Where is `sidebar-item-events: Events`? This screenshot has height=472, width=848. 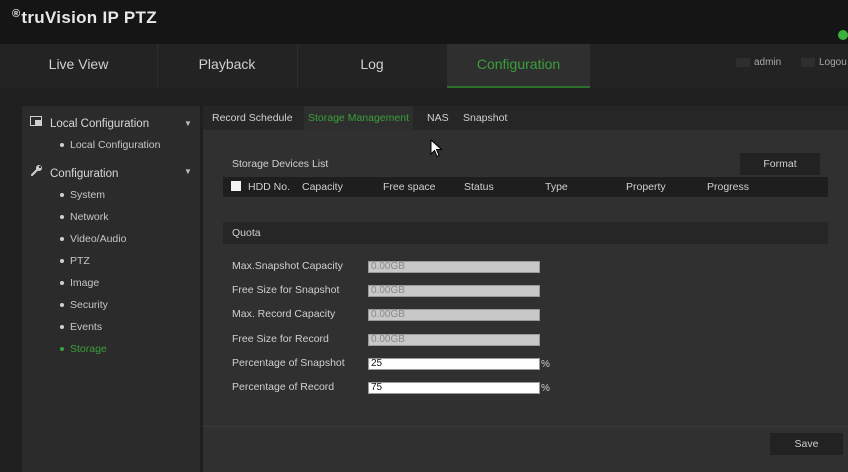 sidebar-item-events: Events is located at coordinates (81, 327).